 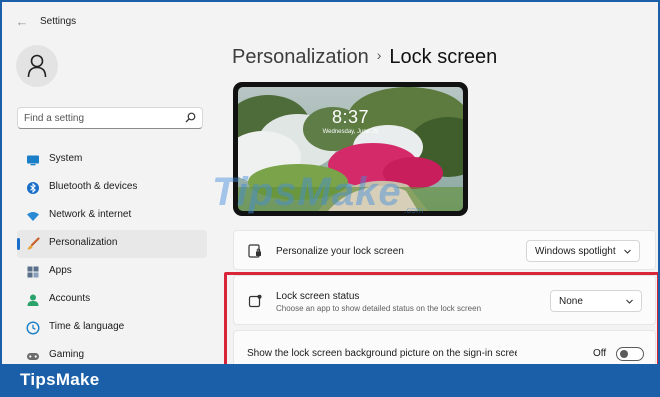 I want to click on sidebar-item-gaming: Gaming, so click(x=112, y=353).